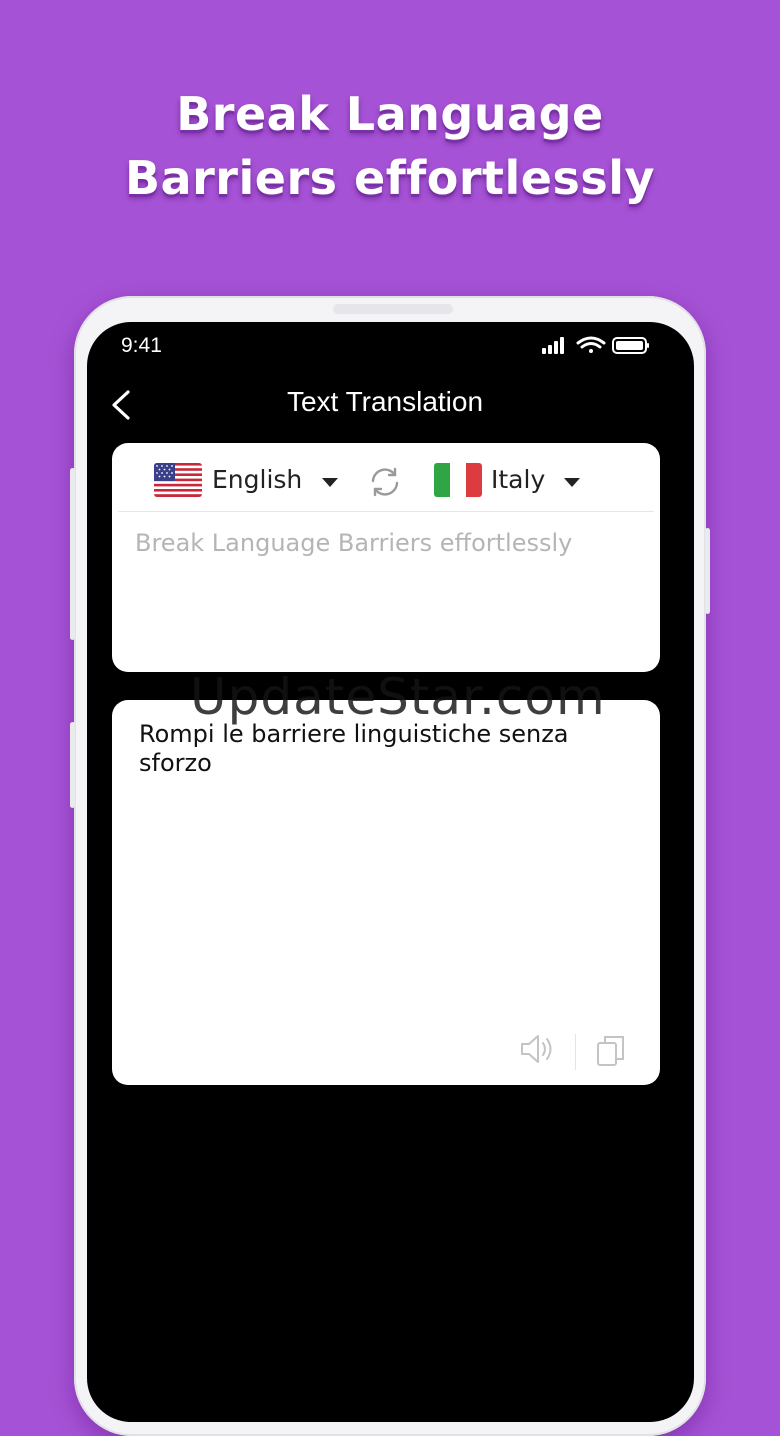  I want to click on headline-line-2: Barriers effortlessly, so click(390, 178).